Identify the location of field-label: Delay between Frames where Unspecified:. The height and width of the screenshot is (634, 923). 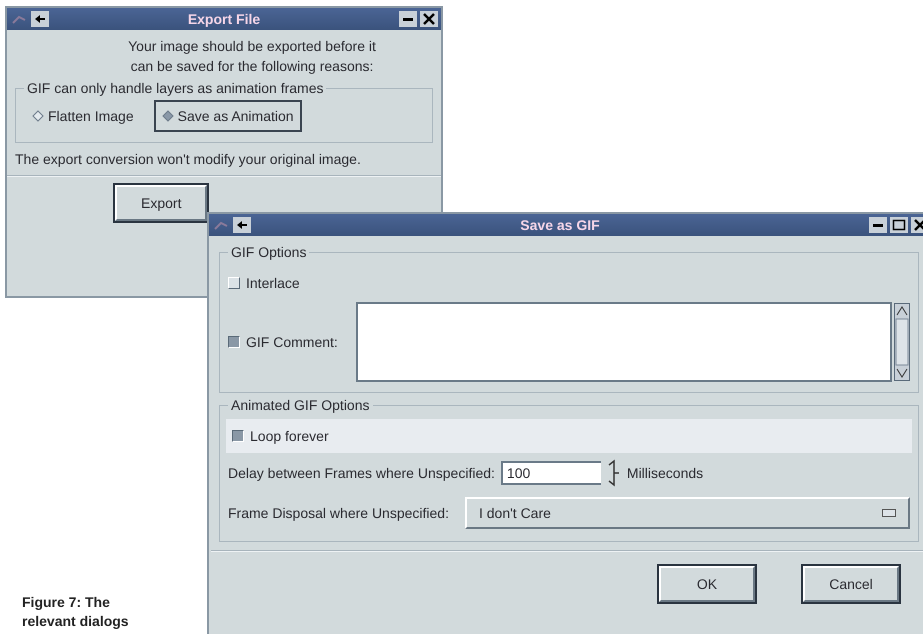
(361, 473).